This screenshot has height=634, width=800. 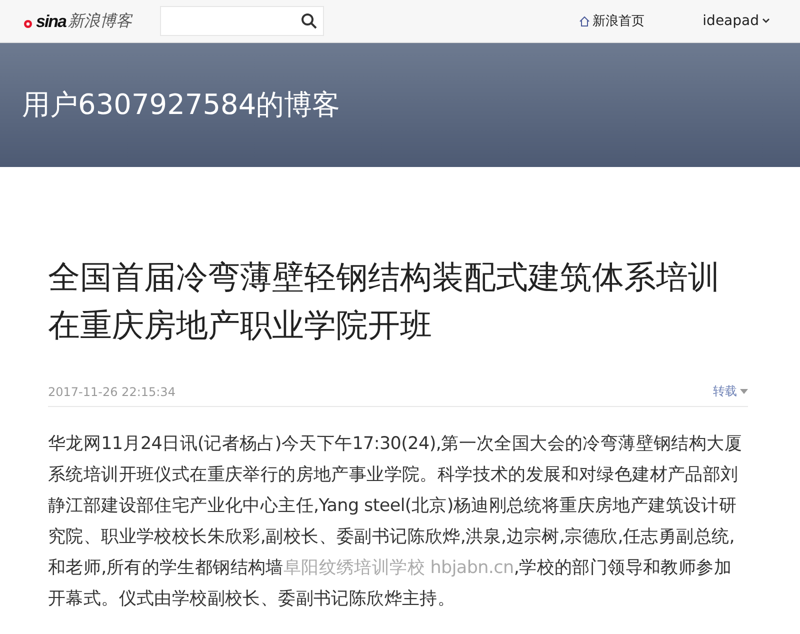 I want to click on search-field, so click(x=242, y=21).